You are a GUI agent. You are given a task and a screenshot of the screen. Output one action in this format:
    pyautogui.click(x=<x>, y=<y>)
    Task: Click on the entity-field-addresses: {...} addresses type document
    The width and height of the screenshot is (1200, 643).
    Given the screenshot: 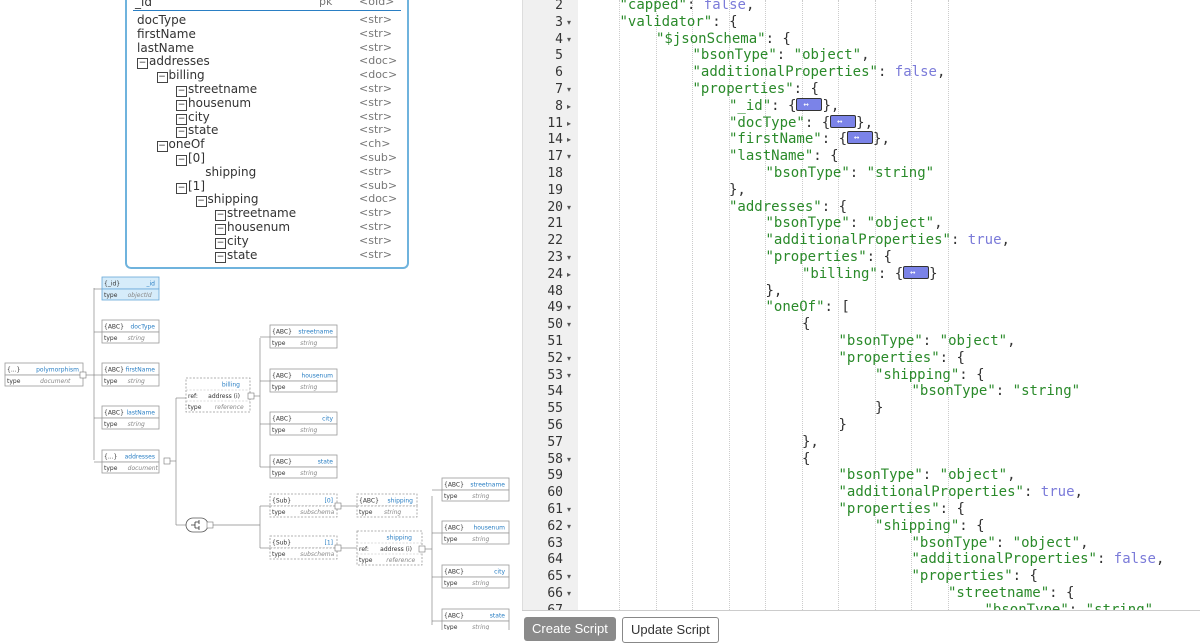 What is the action you would take?
    pyautogui.click(x=130, y=461)
    